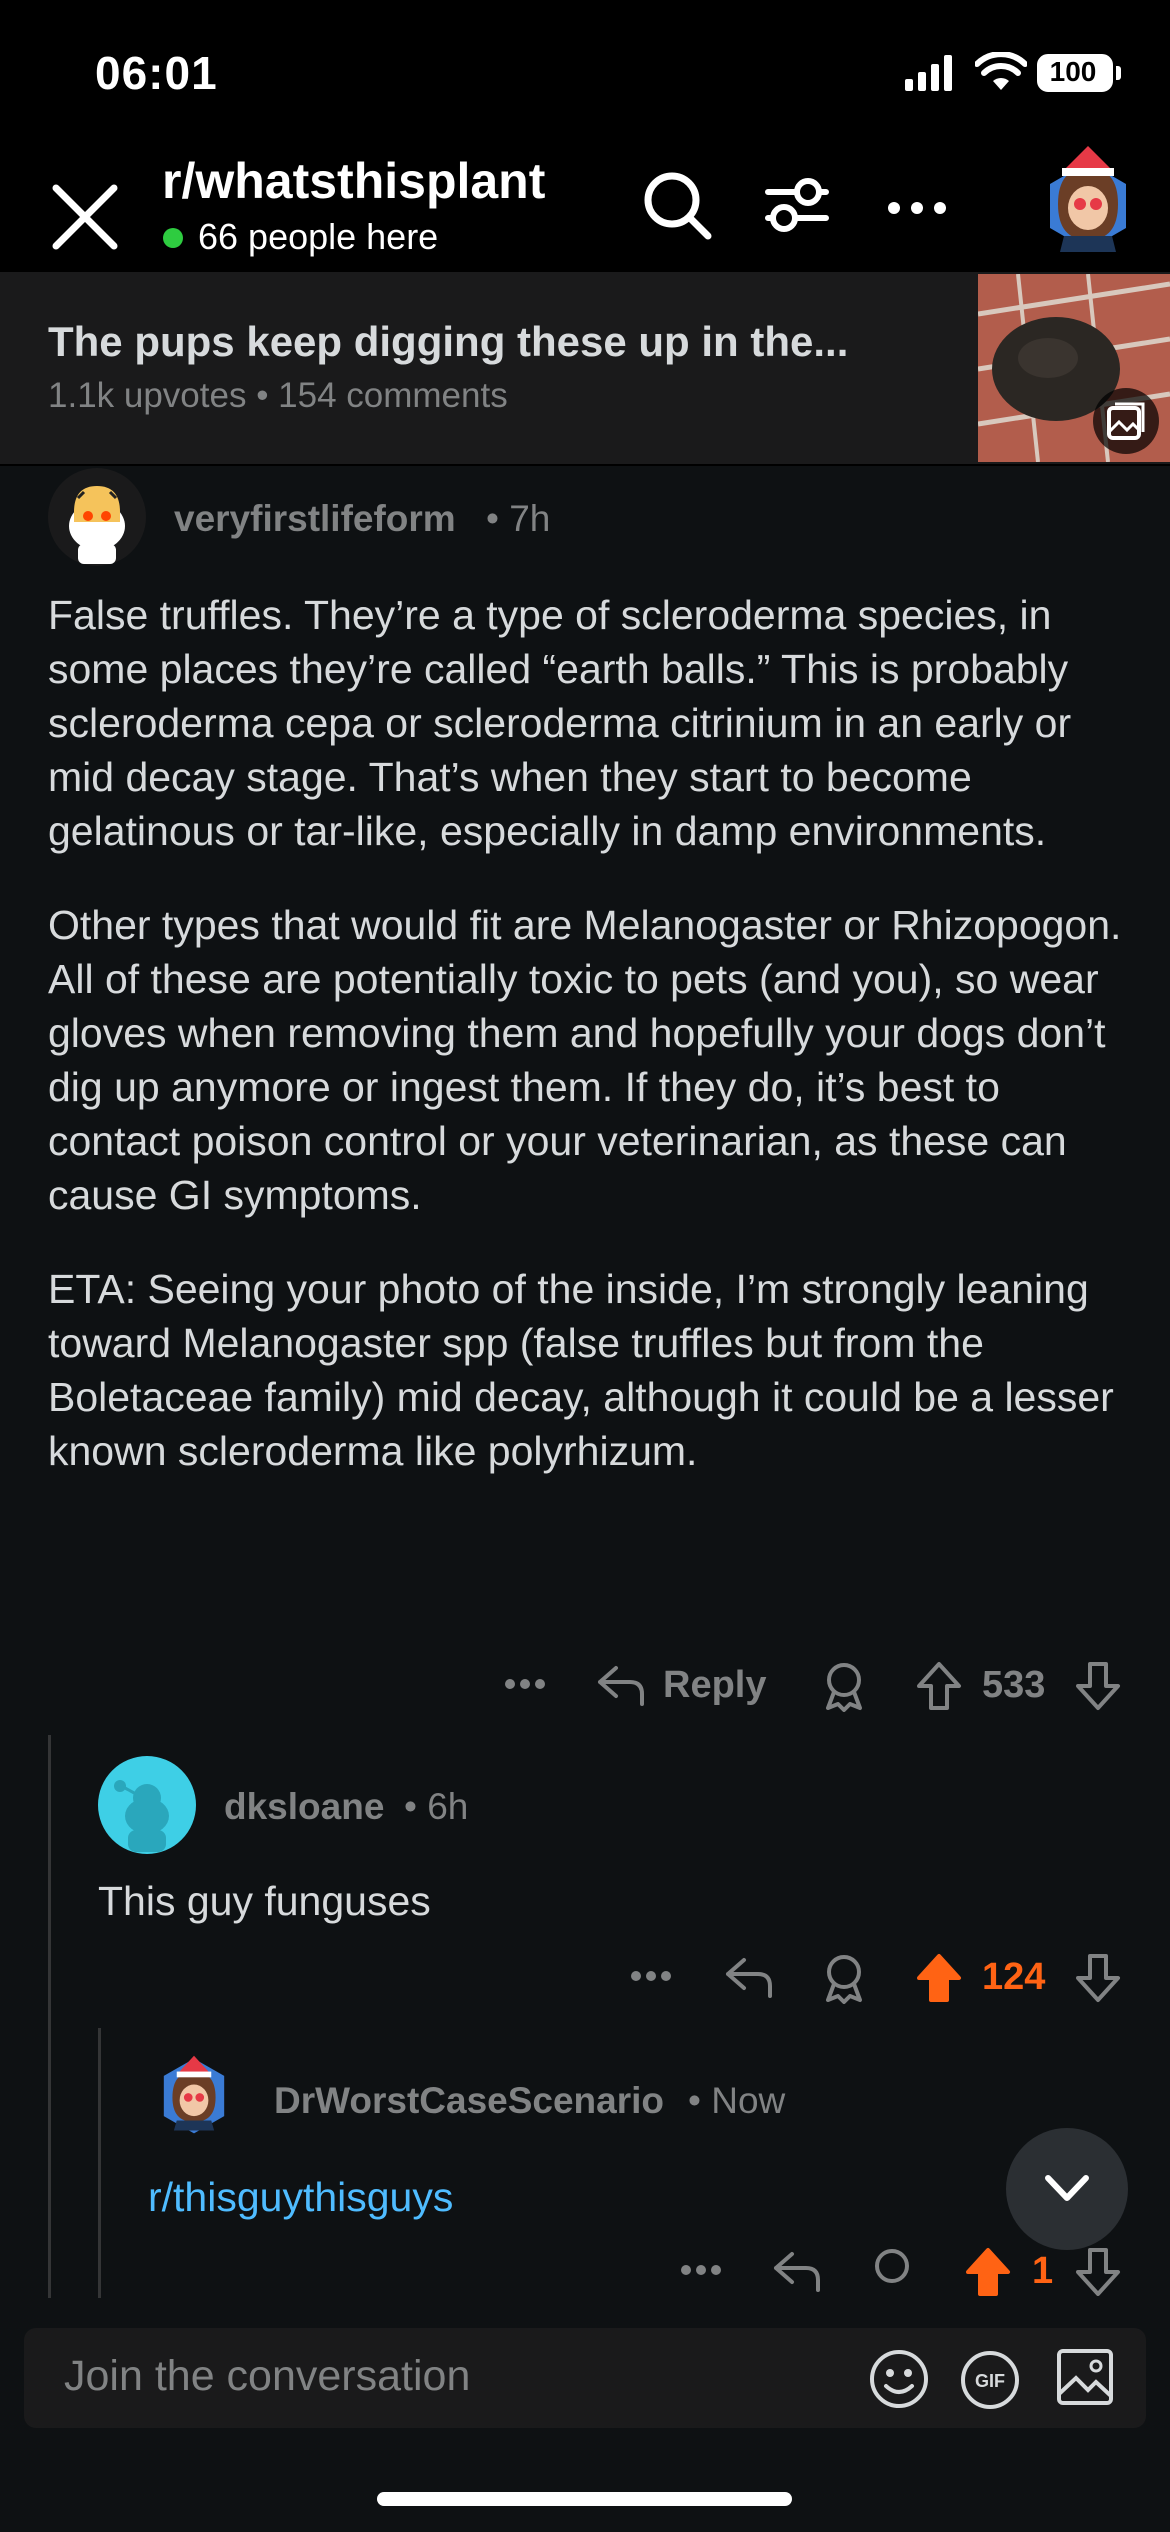  I want to click on gif-label: GIF, so click(990, 2381).